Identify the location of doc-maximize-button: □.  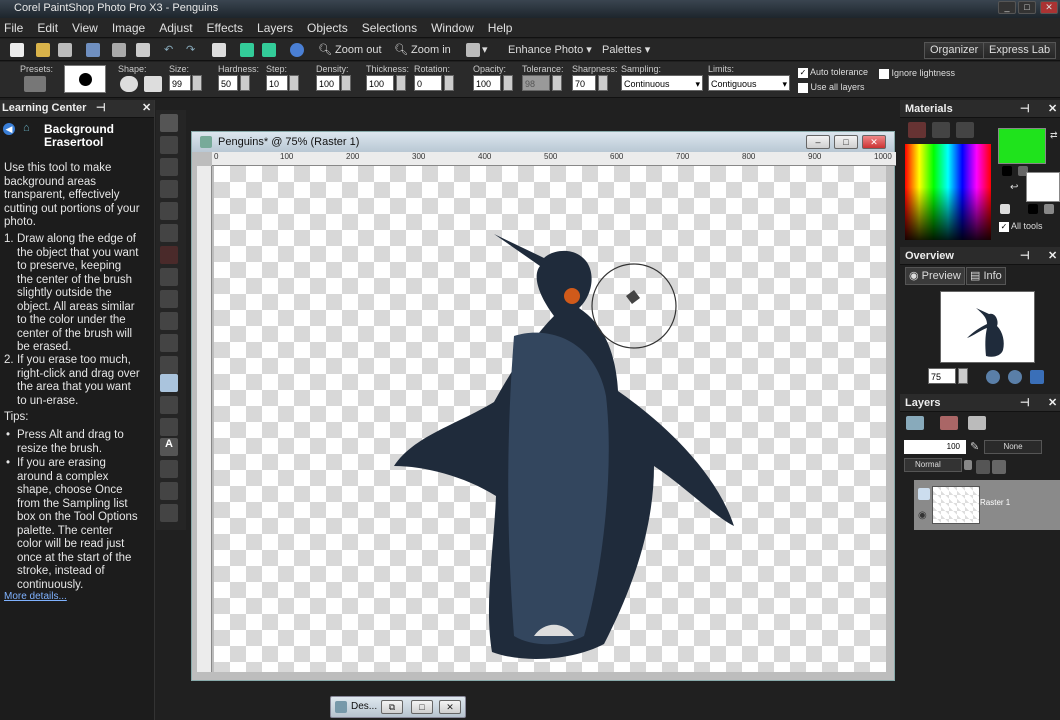
(846, 142).